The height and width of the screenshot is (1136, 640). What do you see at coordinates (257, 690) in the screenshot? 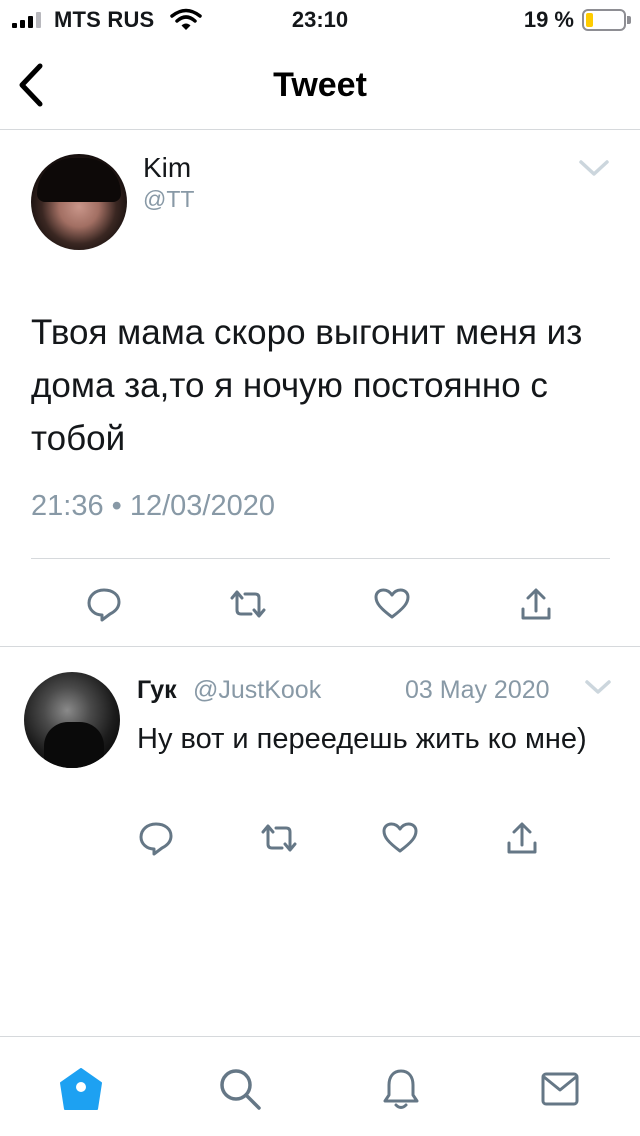
I see `reply-author-handle: @JustKook` at bounding box center [257, 690].